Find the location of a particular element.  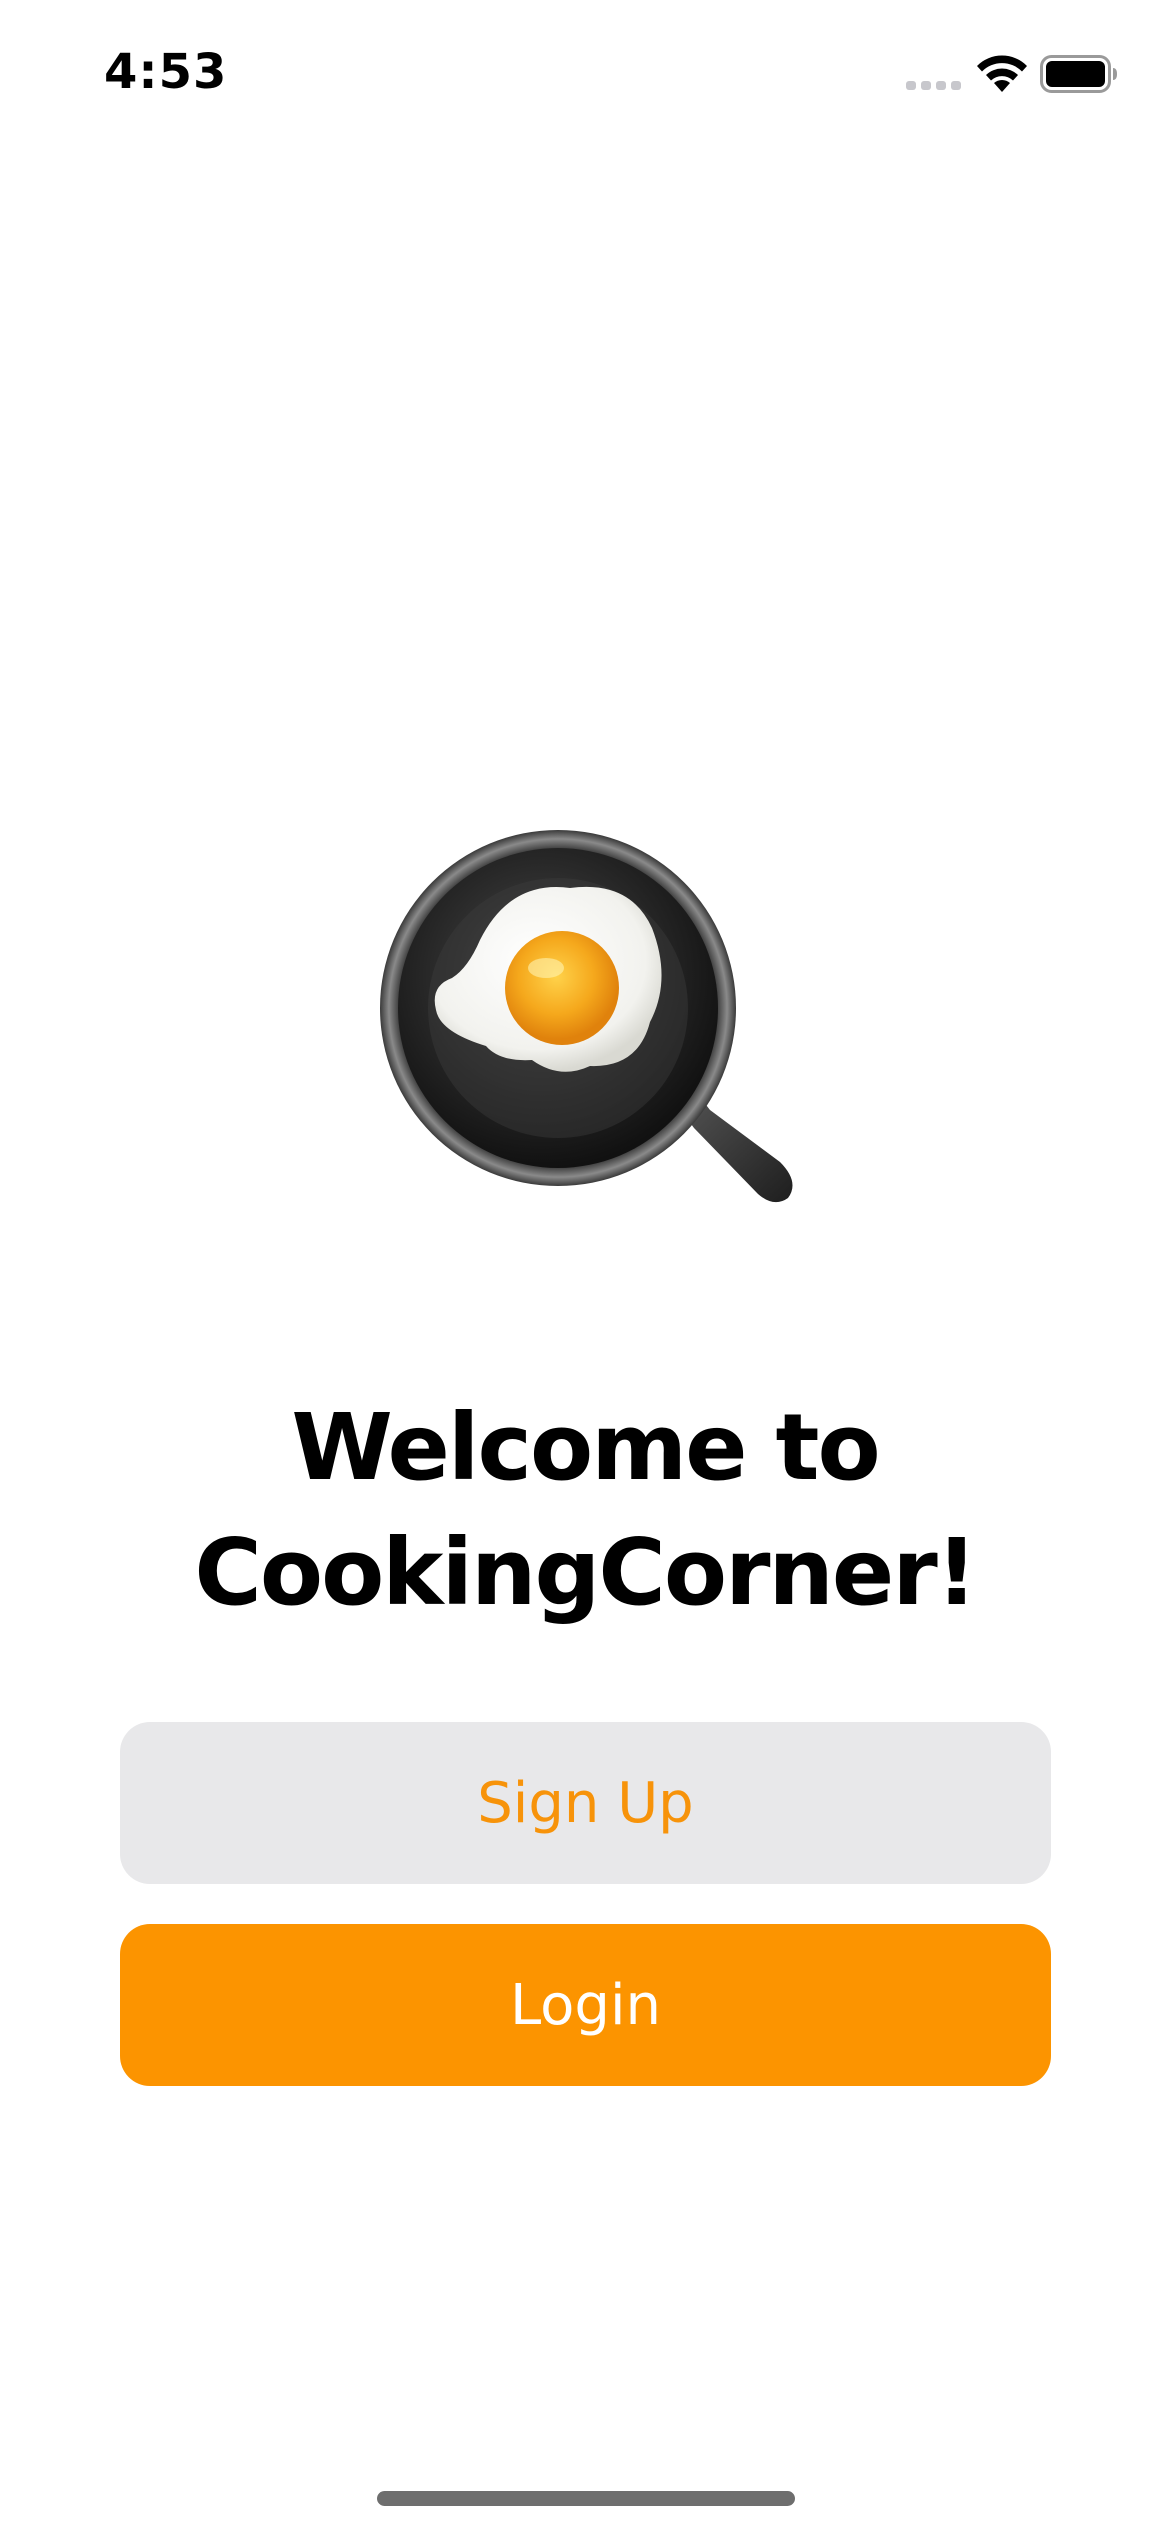

login-button-label: Login is located at coordinates (585, 2005).